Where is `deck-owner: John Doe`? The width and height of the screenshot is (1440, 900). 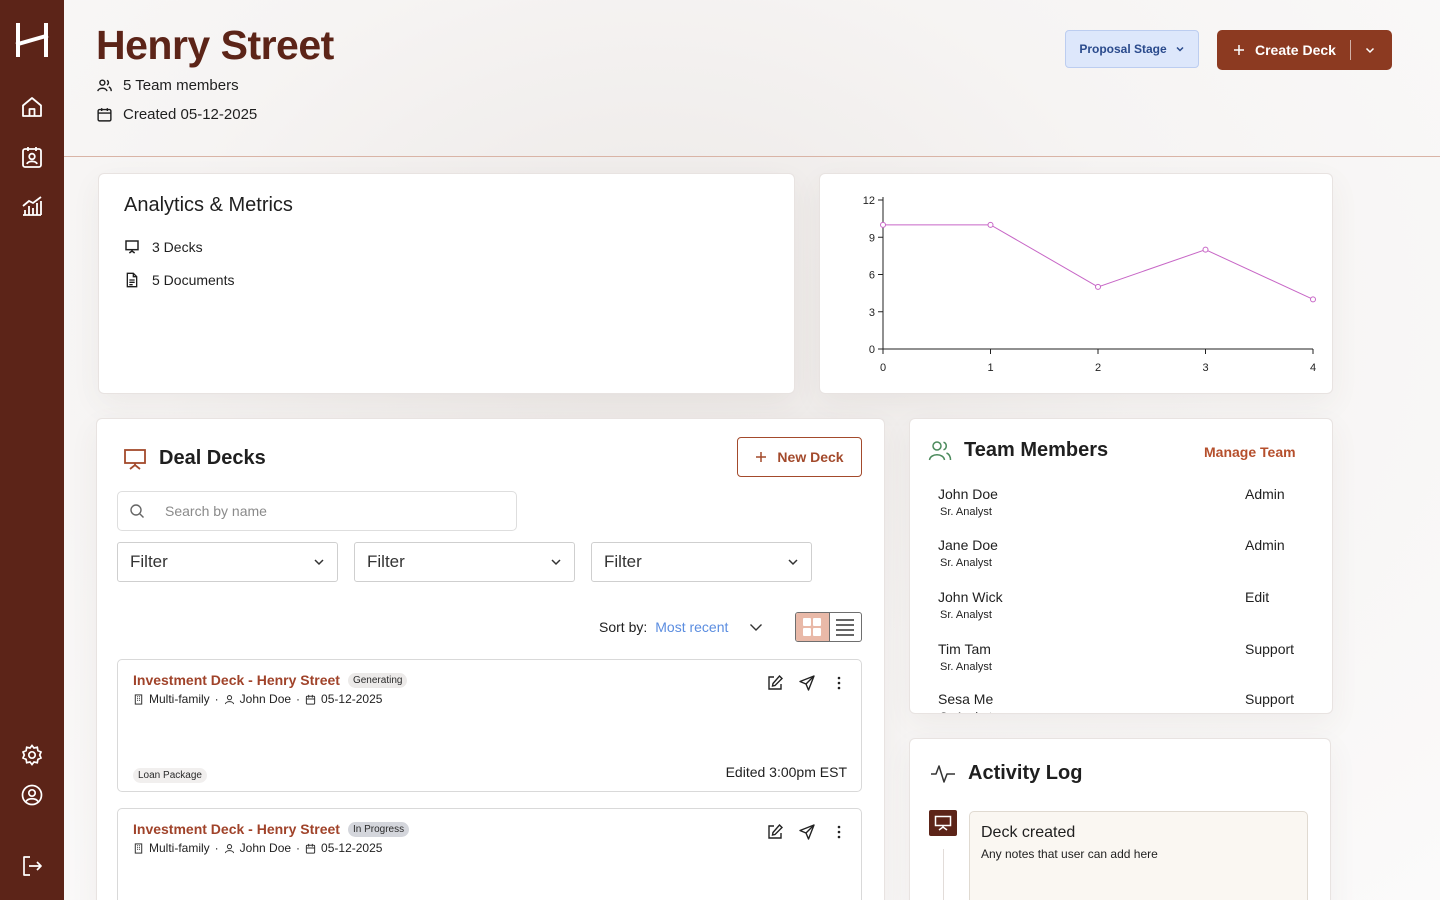
deck-owner: John Doe is located at coordinates (265, 848).